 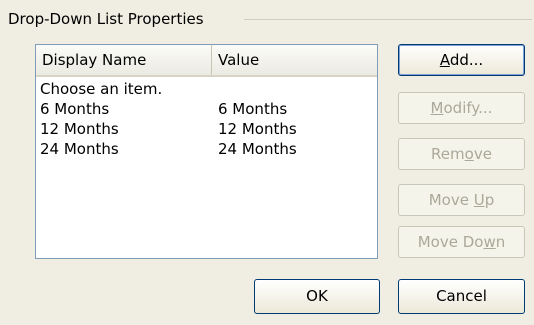 I want to click on group-divider, so click(x=388, y=19).